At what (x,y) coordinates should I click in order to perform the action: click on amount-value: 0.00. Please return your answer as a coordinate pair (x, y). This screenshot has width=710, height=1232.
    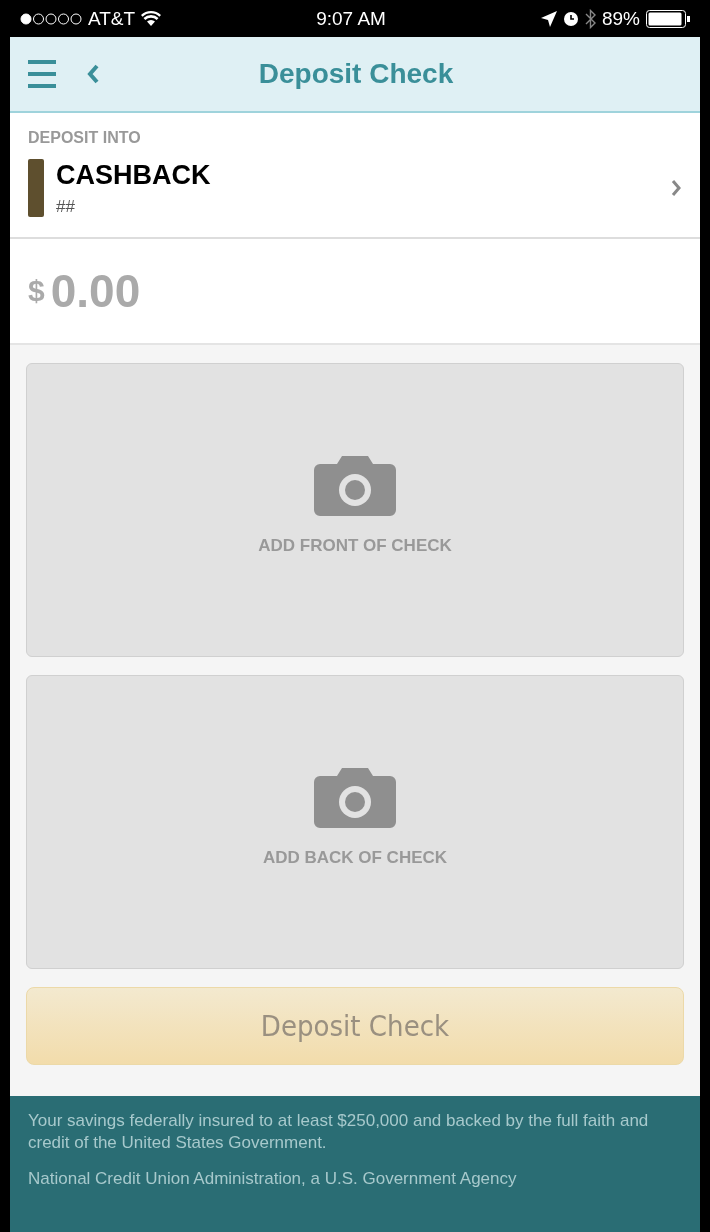
    Looking at the image, I should click on (95, 291).